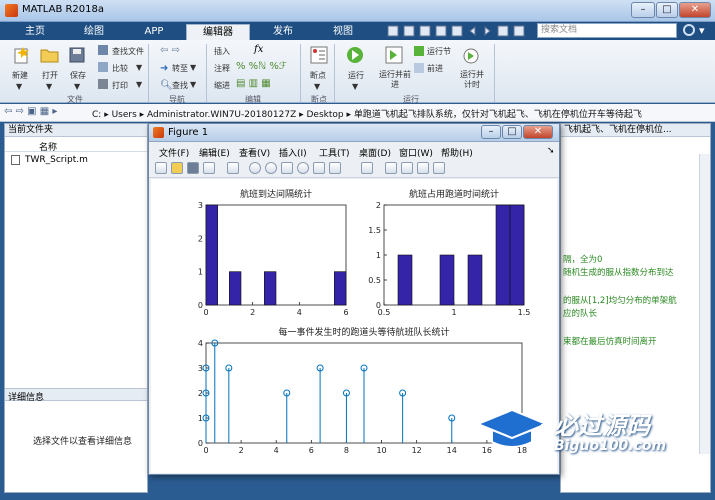  I want to click on code-comment-line: 的服从[1,2]均匀分布的单架航, so click(620, 301).